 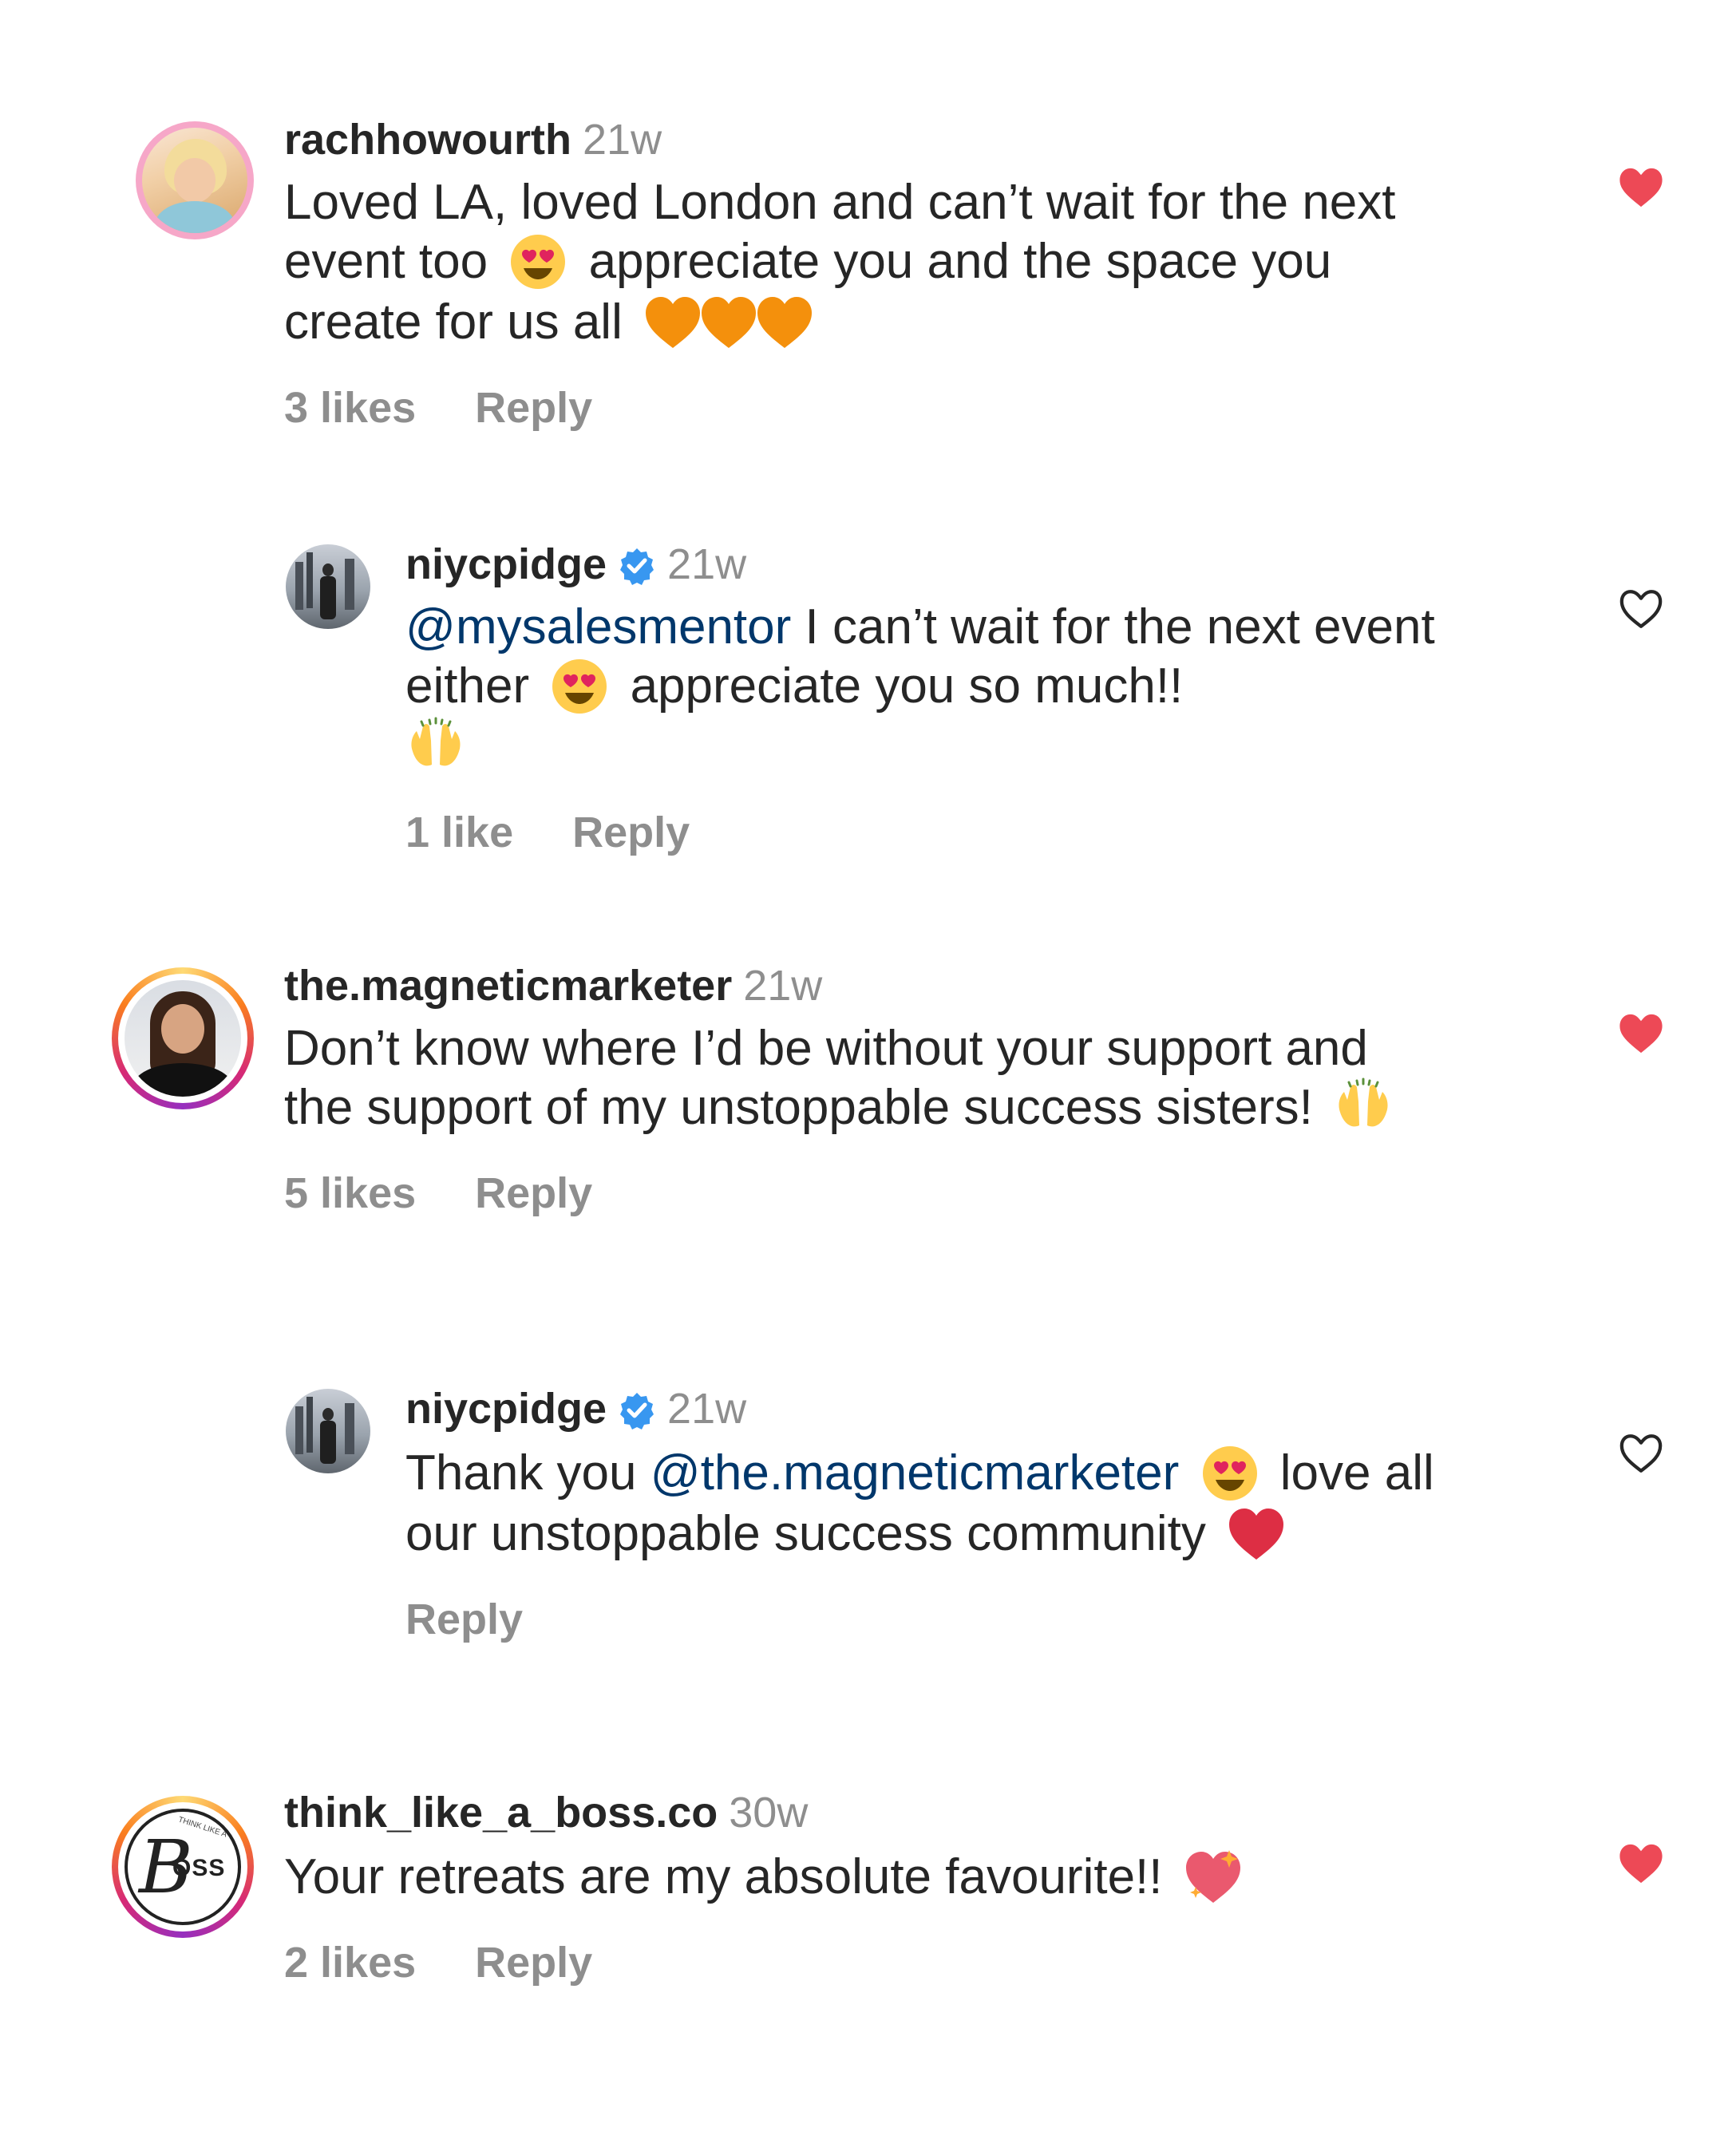 What do you see at coordinates (915, 1473) in the screenshot?
I see `mention-link: @the.magneticmarketer` at bounding box center [915, 1473].